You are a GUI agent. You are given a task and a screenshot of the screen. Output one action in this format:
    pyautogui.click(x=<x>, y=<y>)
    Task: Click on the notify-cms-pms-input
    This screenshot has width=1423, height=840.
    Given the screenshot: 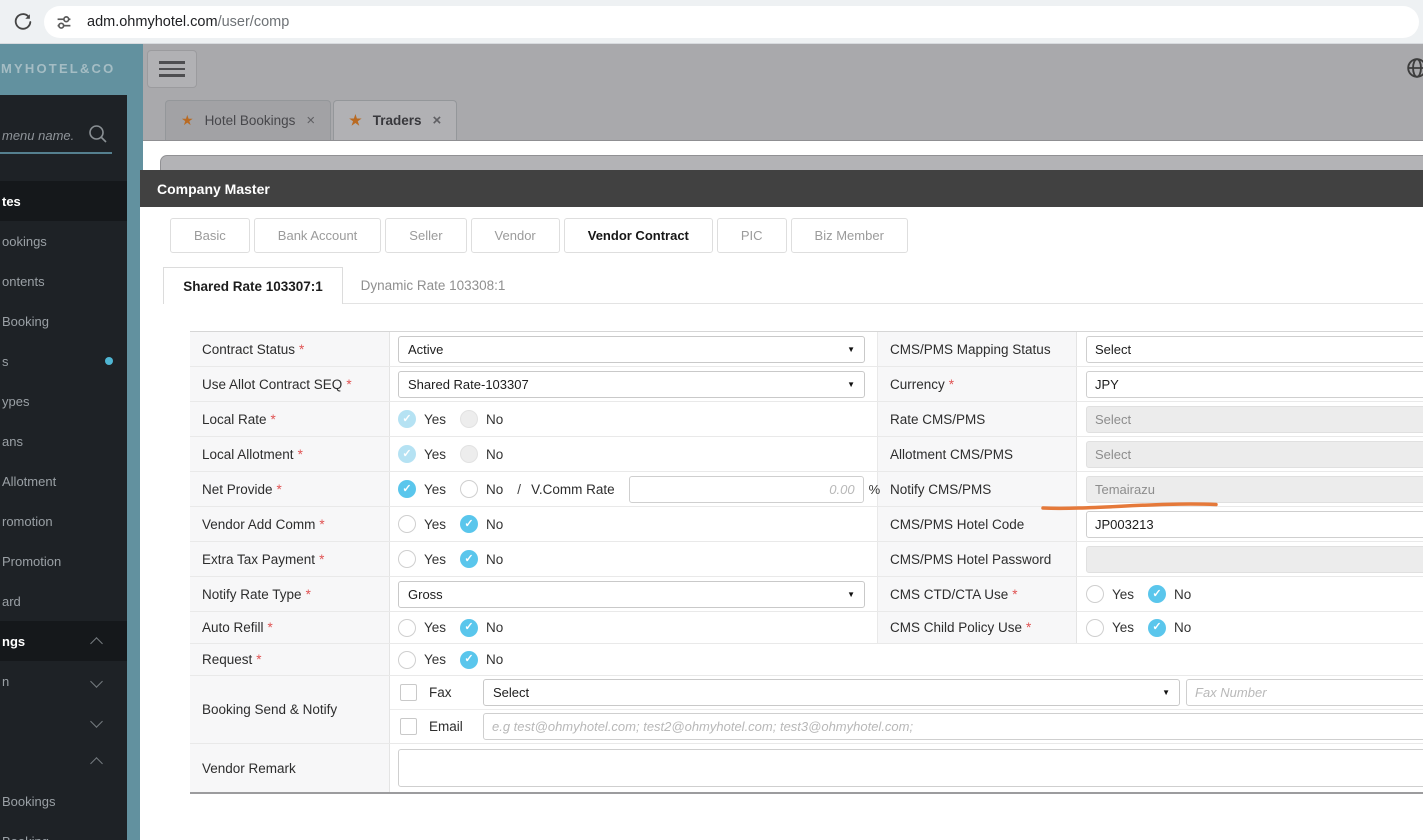 What is the action you would take?
    pyautogui.click(x=1254, y=489)
    